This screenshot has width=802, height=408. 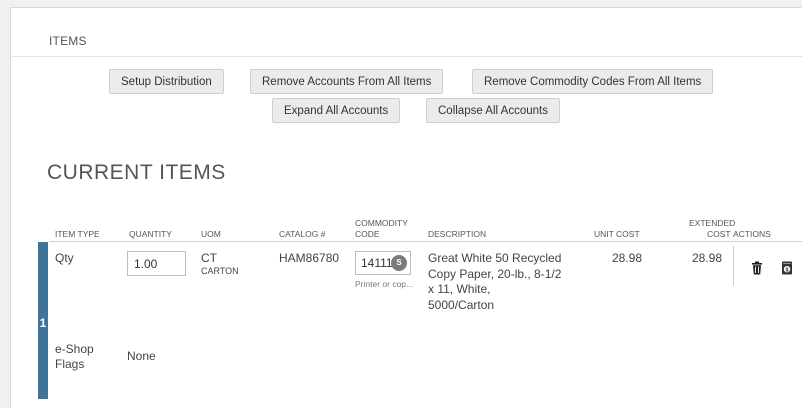 I want to click on col-extended-line1: EXTENDED, so click(x=712, y=223).